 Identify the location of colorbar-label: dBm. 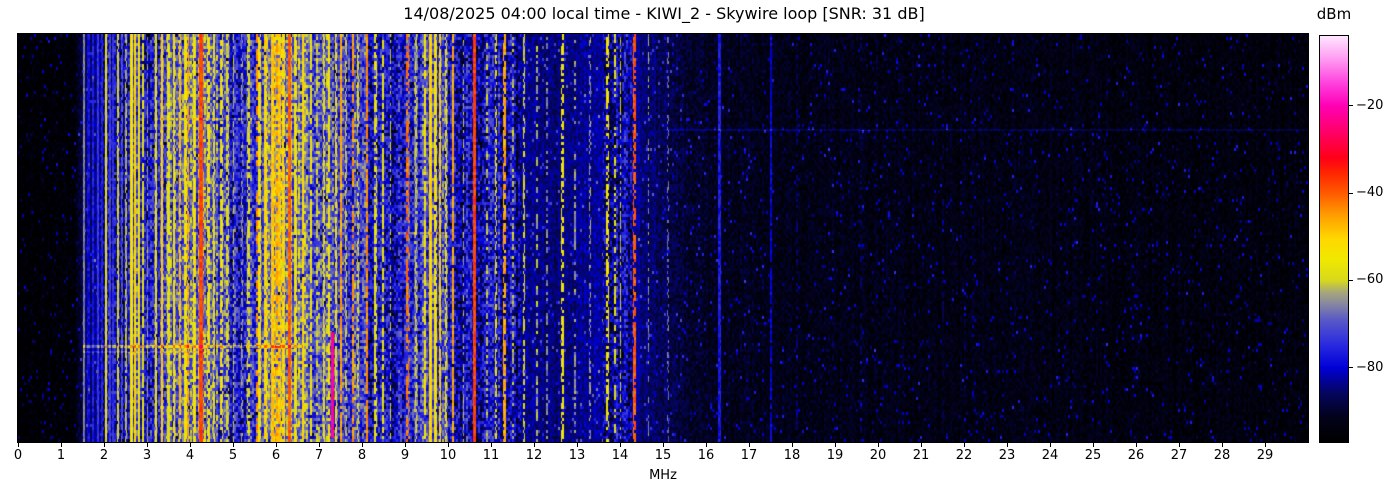
(1334, 14).